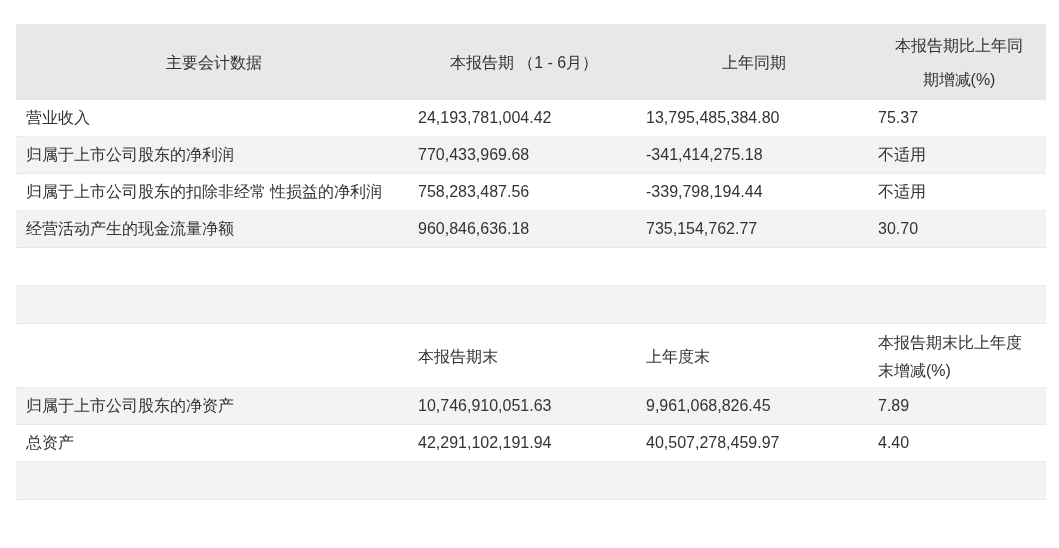  What do you see at coordinates (485, 118) in the screenshot?
I see `table-cell-text: 24,193,781,004.42` at bounding box center [485, 118].